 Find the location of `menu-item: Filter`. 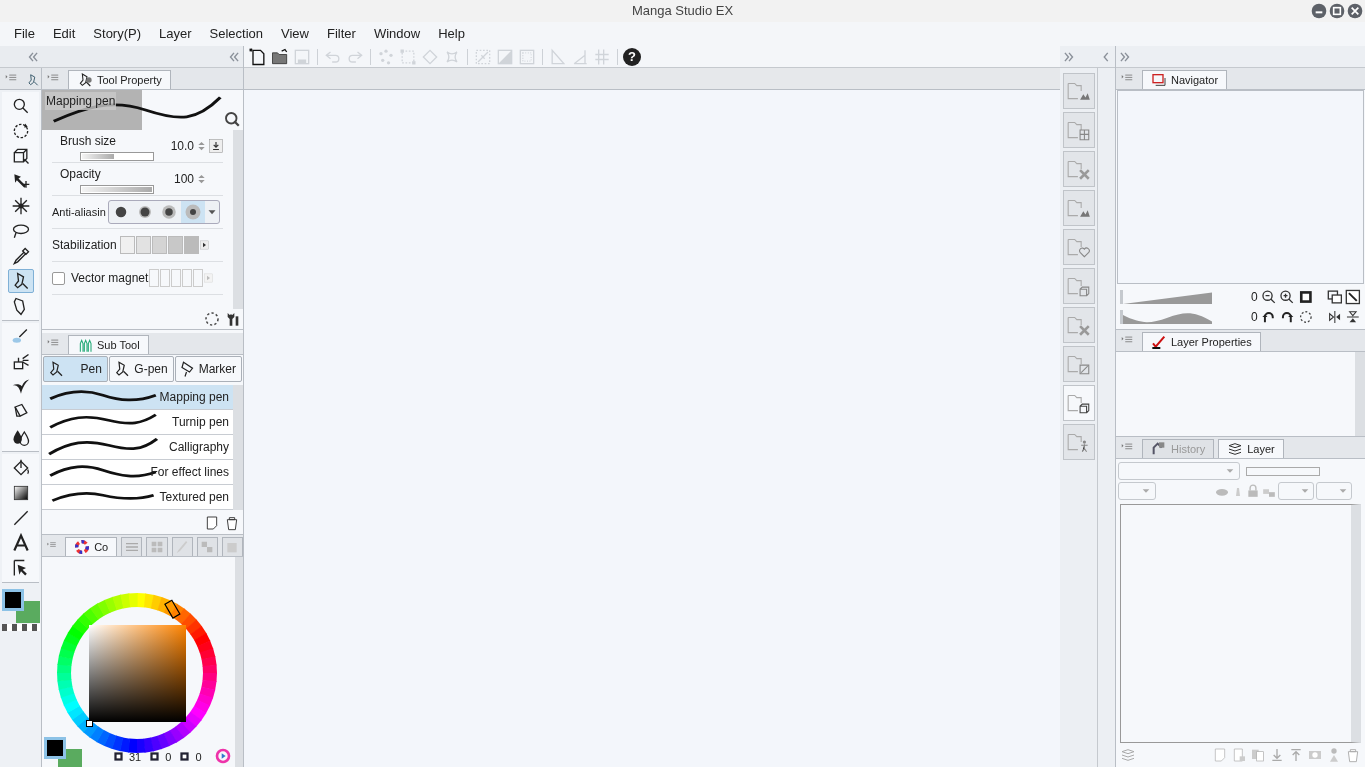

menu-item: Filter is located at coordinates (341, 34).